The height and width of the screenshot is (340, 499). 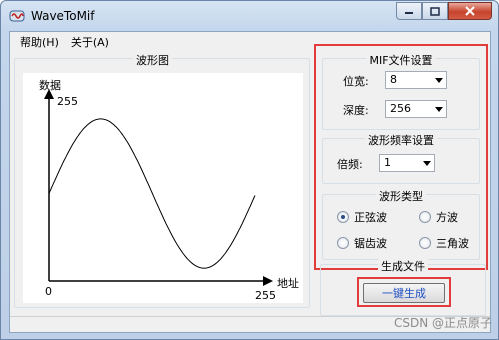 What do you see at coordinates (268, 281) in the screenshot?
I see `x-axis-arrow-icon` at bounding box center [268, 281].